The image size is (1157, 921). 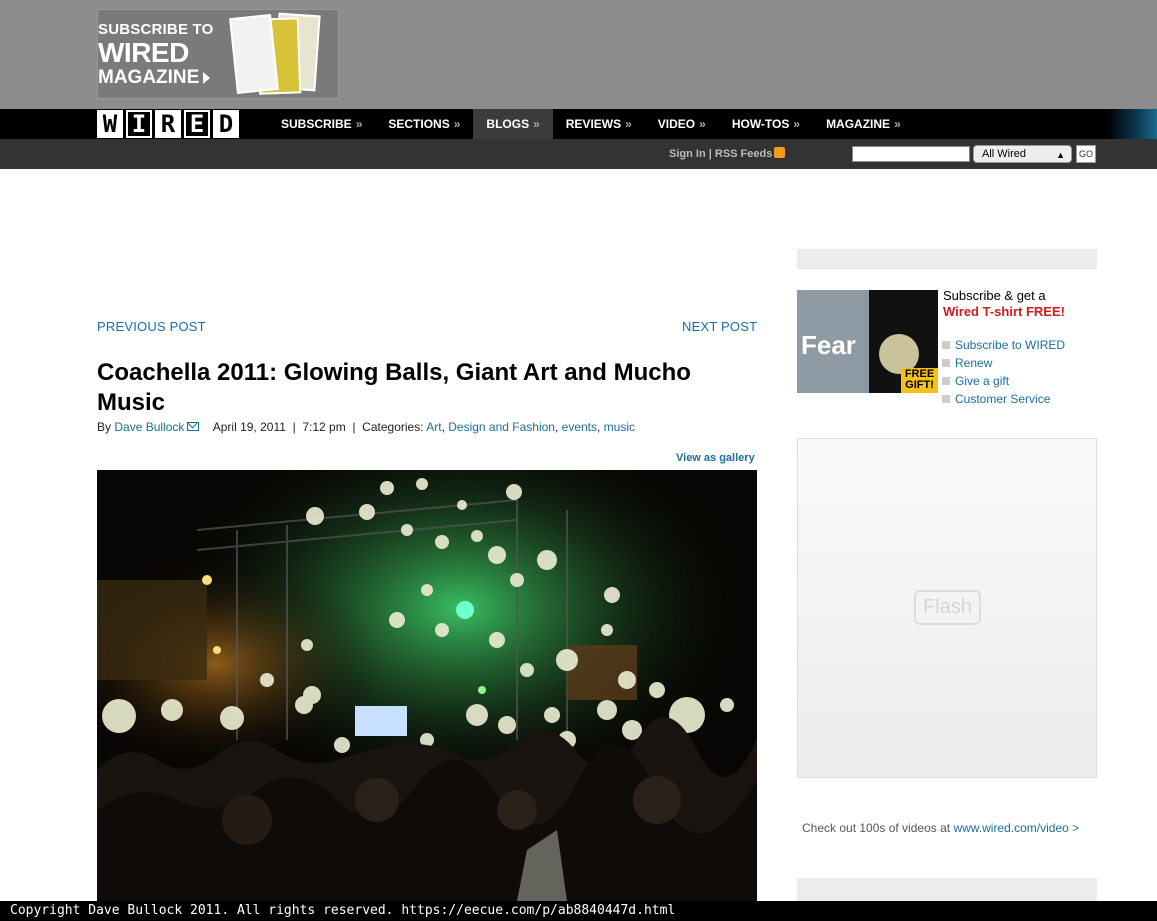 What do you see at coordinates (1003, 363) in the screenshot?
I see `renew-link: Renew` at bounding box center [1003, 363].